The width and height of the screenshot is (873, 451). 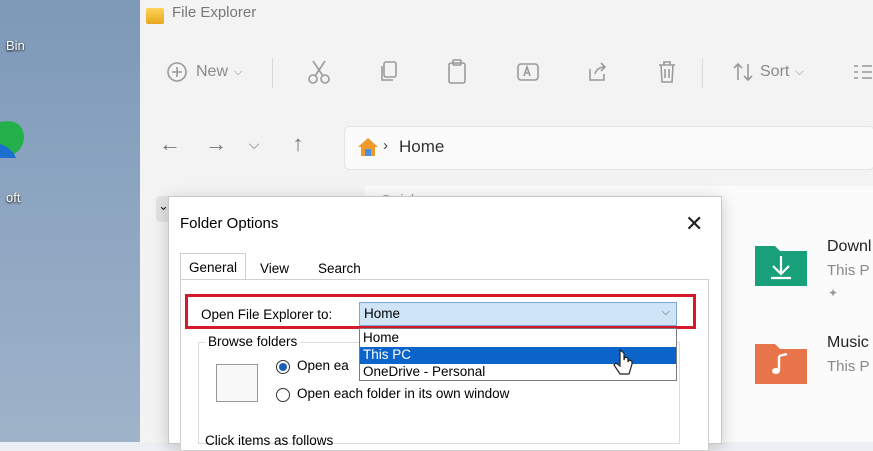 What do you see at coordinates (283, 367) in the screenshot?
I see `radio-same-window` at bounding box center [283, 367].